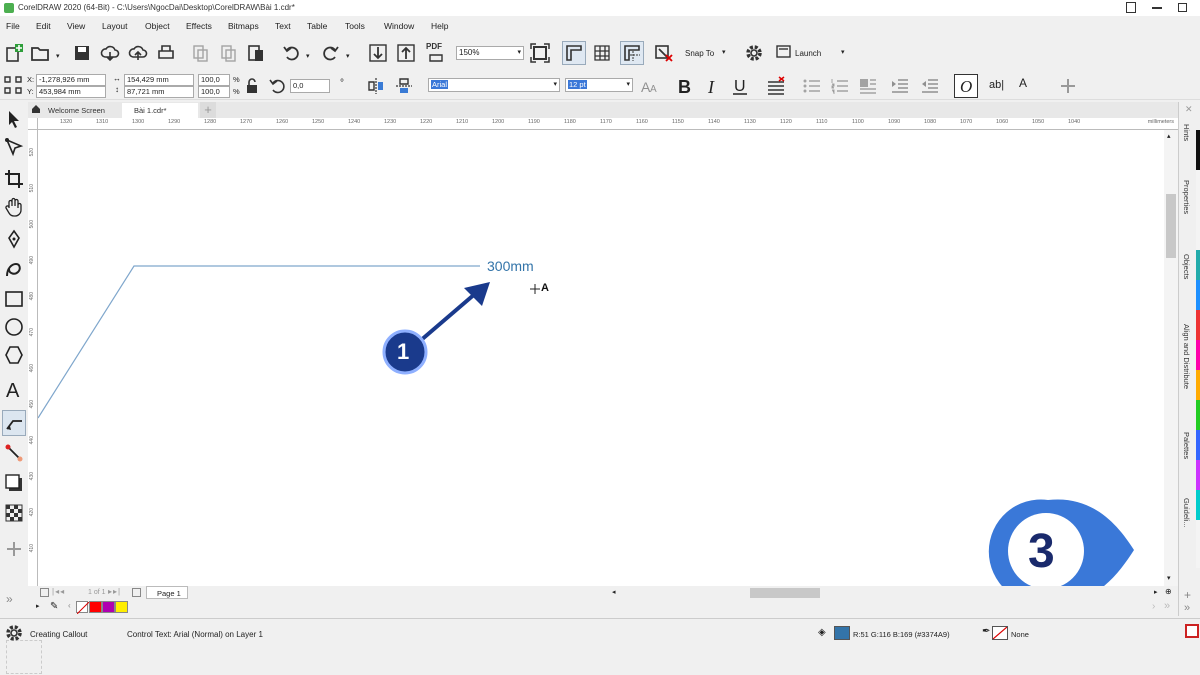  Describe the element at coordinates (330, 53) in the screenshot. I see `redo-icon` at that location.